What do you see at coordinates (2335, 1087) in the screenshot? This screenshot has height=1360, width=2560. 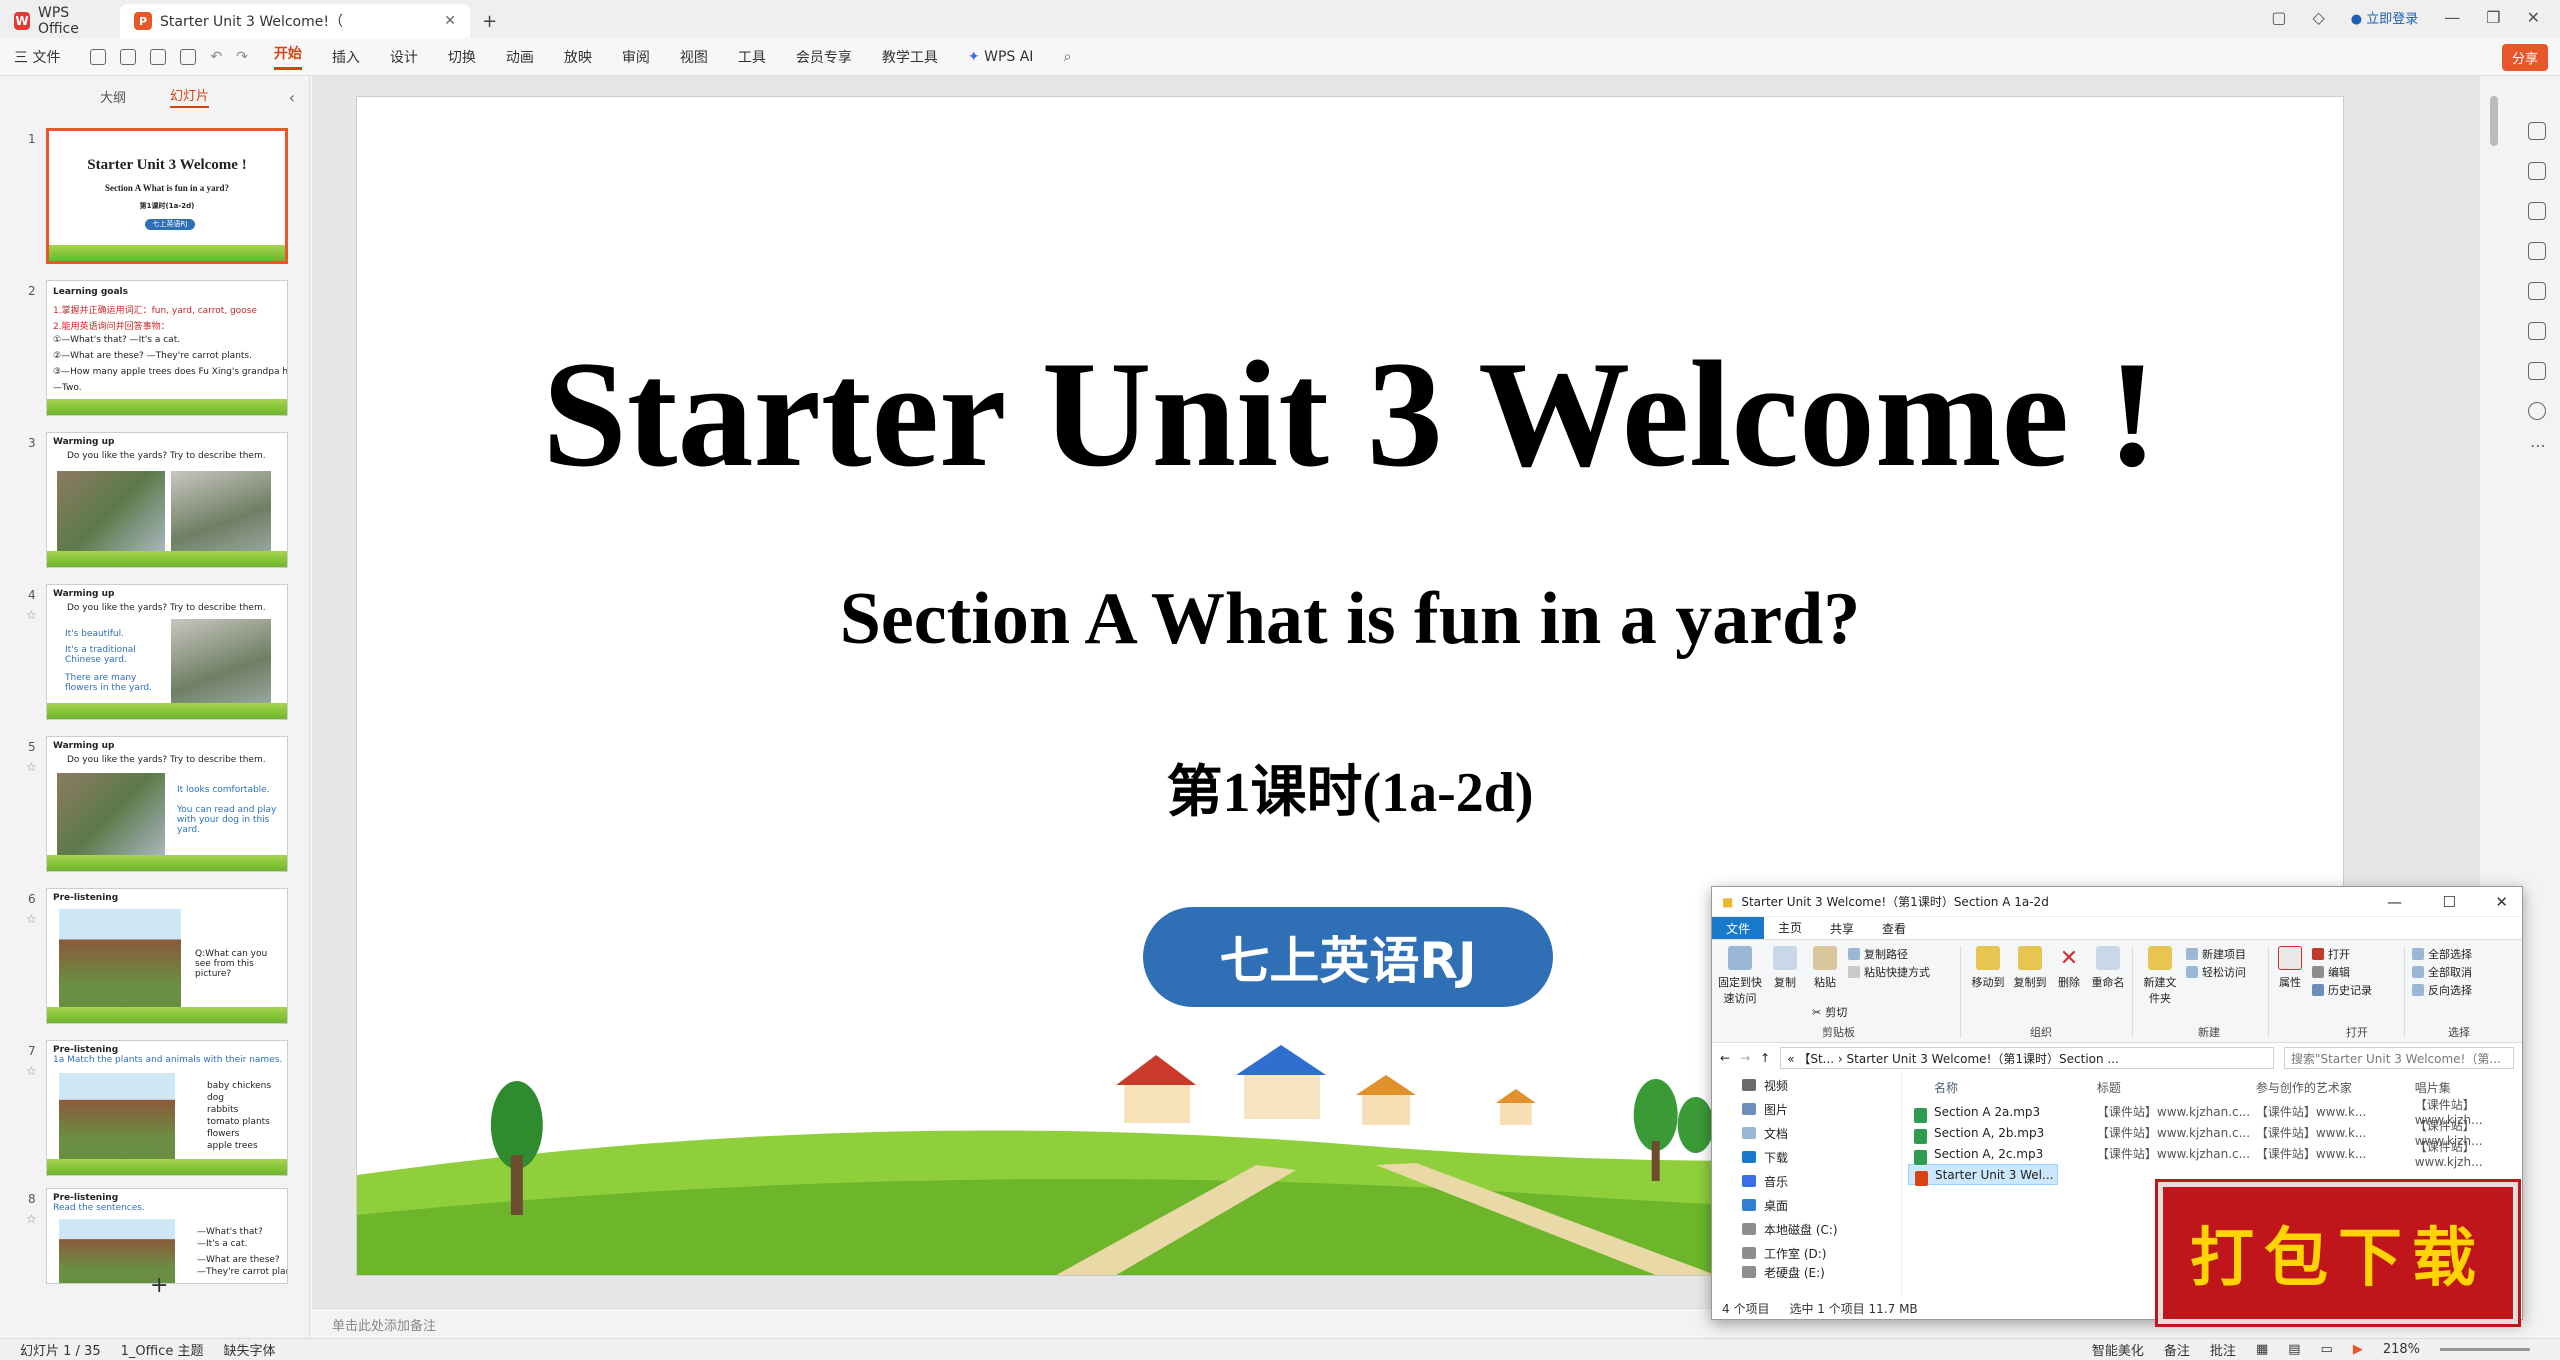 I see `column-artist: 参与创作的艺术家` at bounding box center [2335, 1087].